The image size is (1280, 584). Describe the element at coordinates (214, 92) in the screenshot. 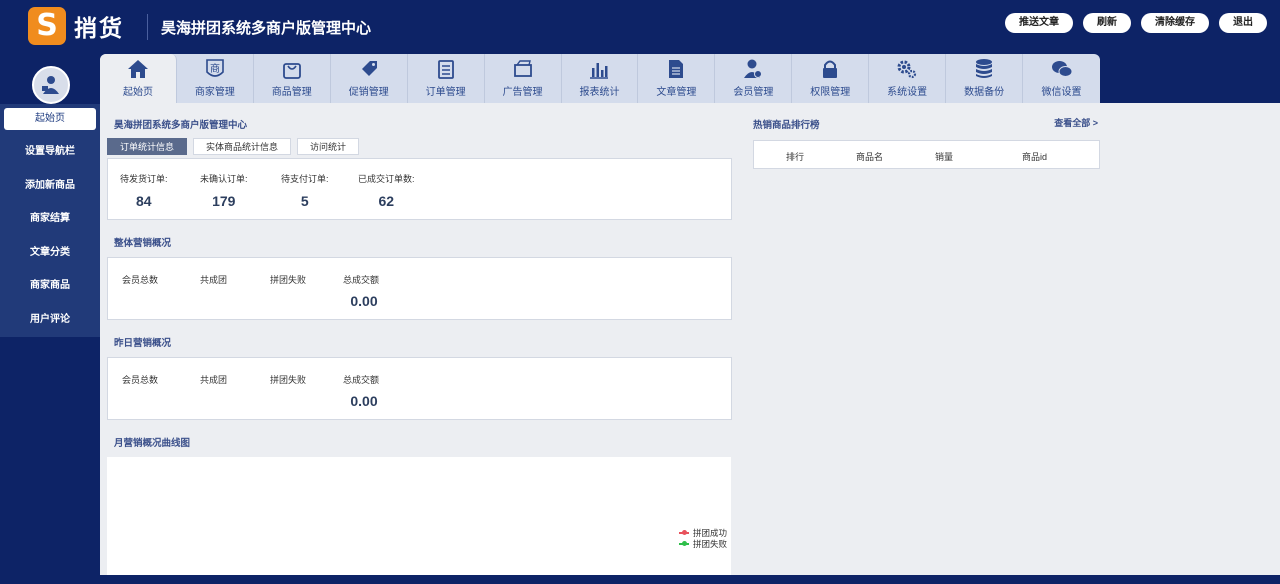

I see `tab-label: 商家管理` at that location.